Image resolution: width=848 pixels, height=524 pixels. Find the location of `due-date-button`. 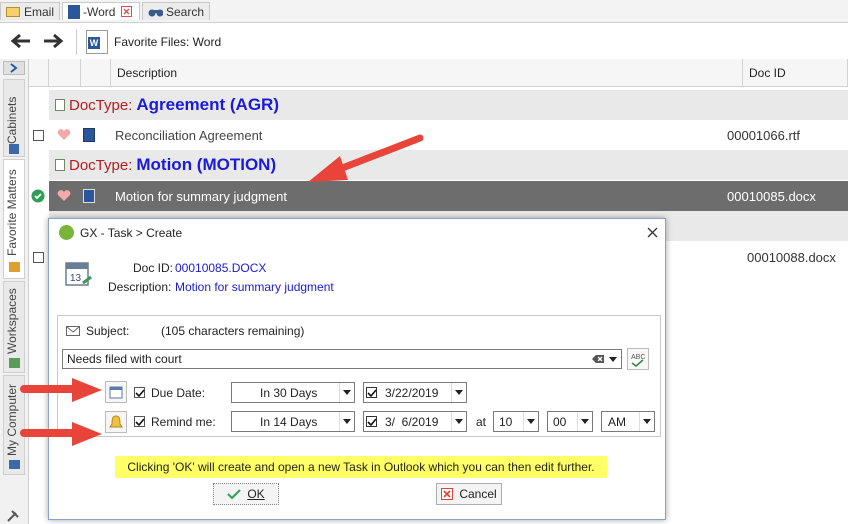

due-date-button is located at coordinates (116, 392).